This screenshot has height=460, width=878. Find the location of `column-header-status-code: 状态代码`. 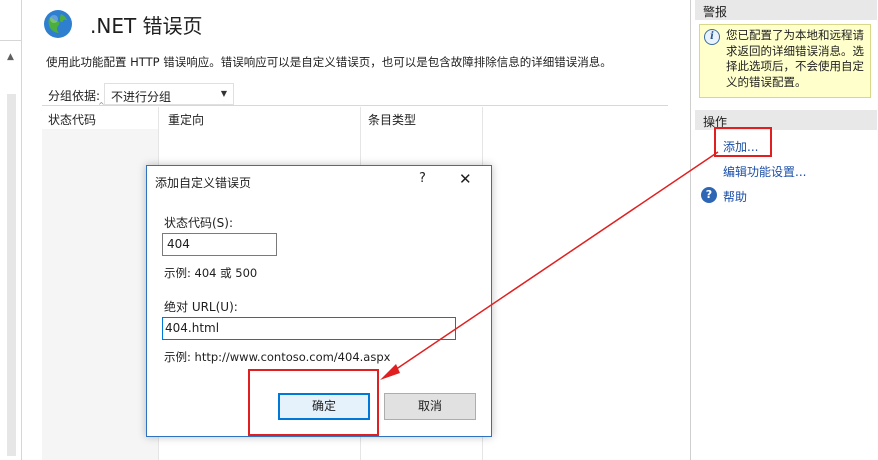

column-header-status-code: 状态代码 is located at coordinates (72, 119).